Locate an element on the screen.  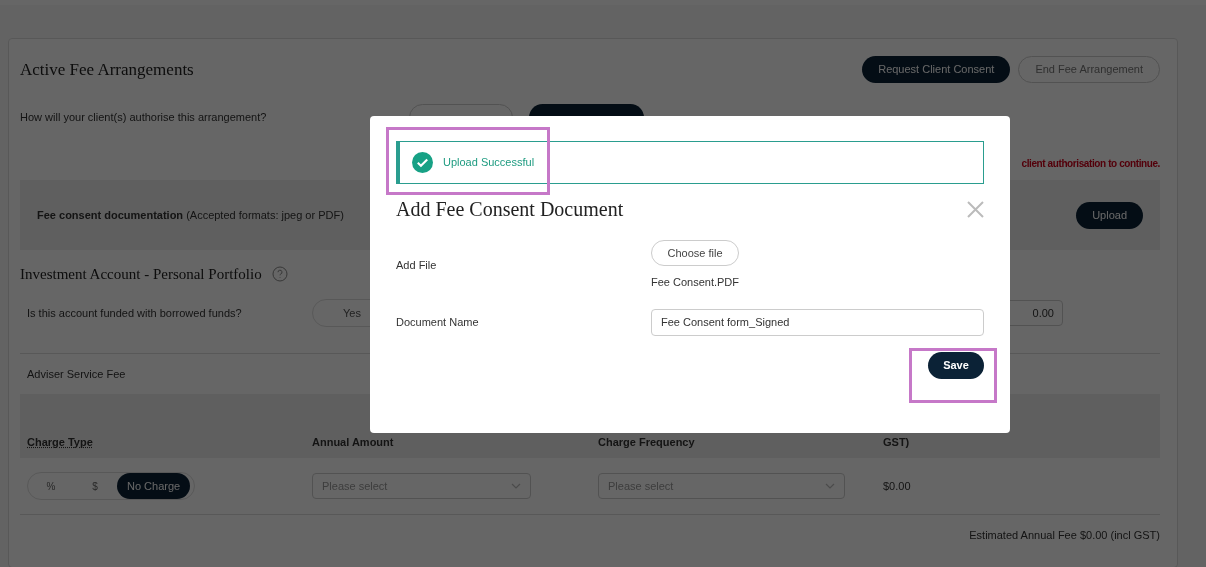
column-header: Charge Type is located at coordinates (60, 442).